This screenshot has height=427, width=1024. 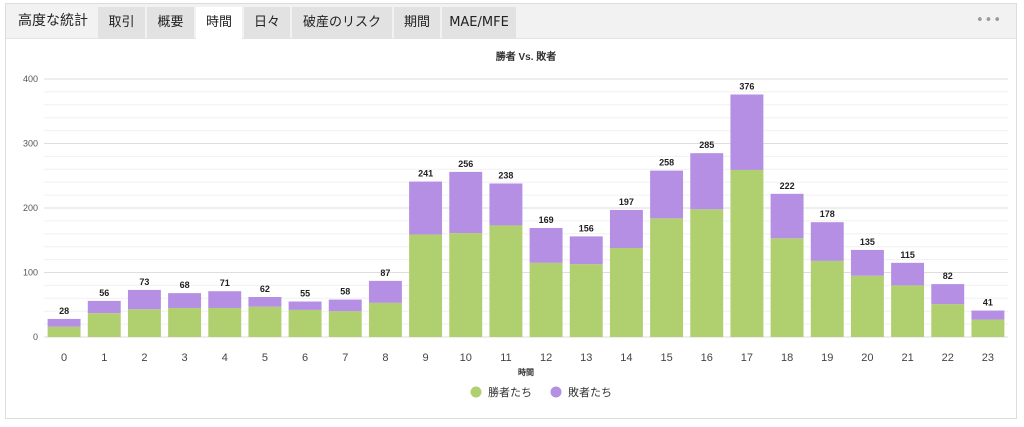 I want to click on bar-total-label: 58, so click(x=345, y=292).